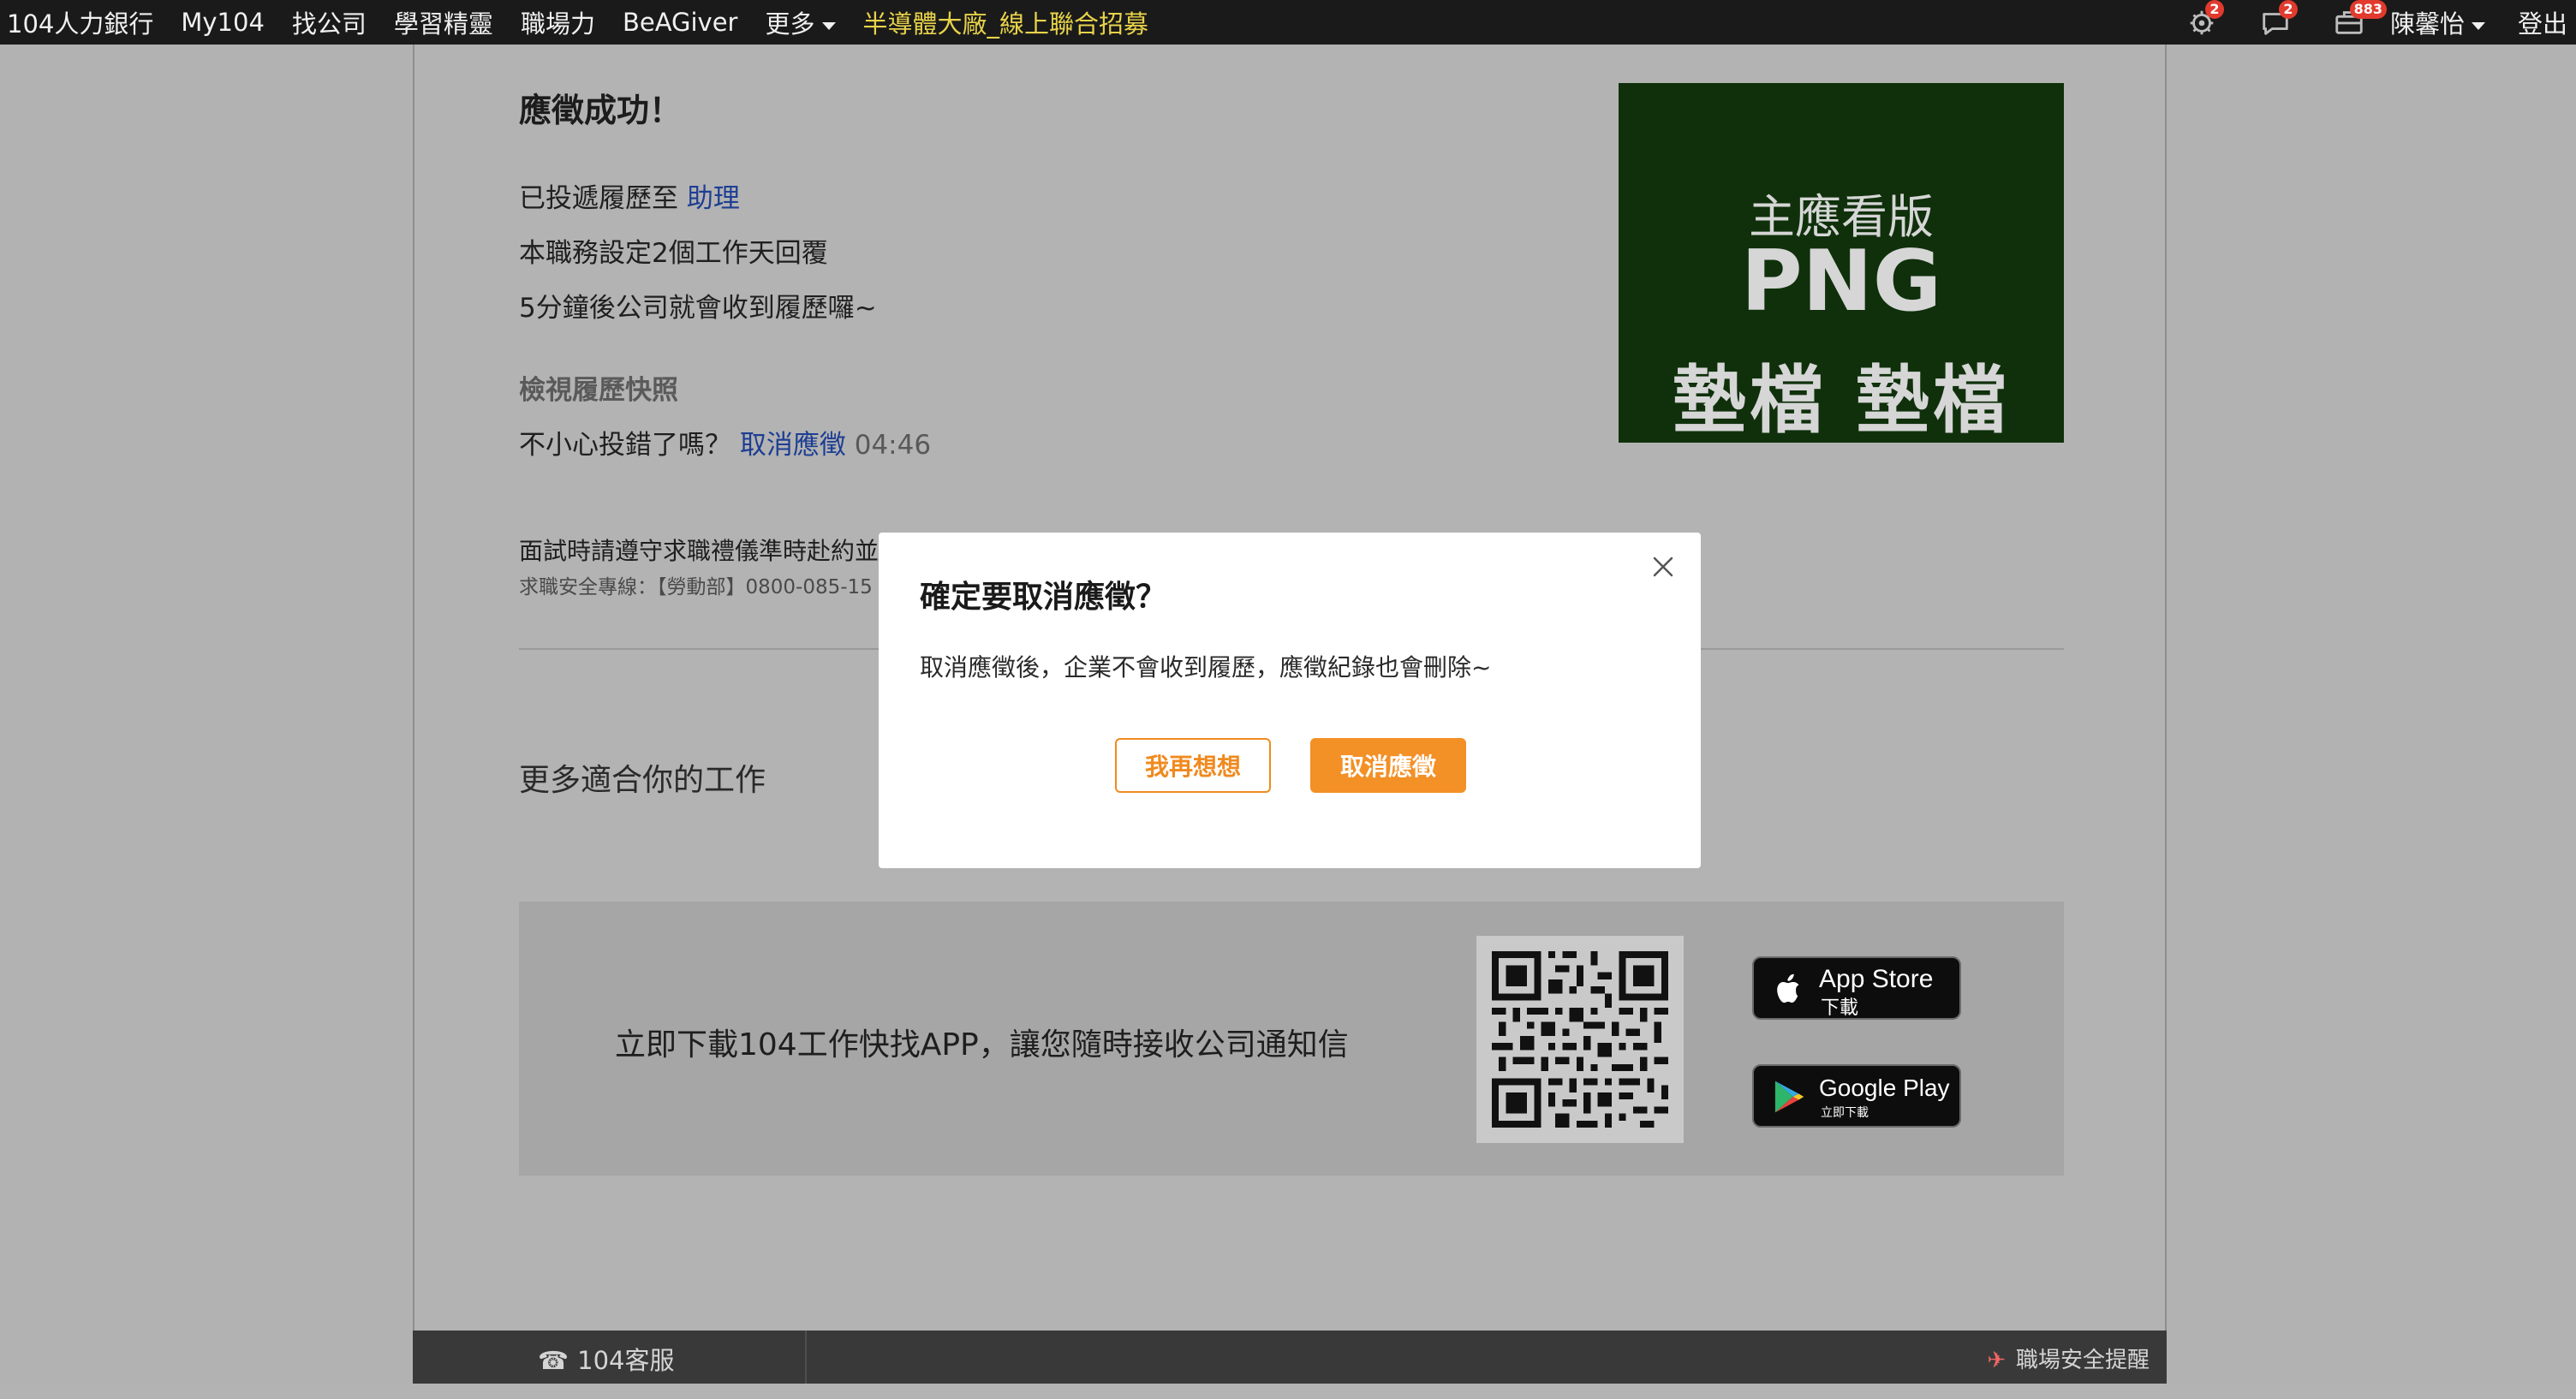 This screenshot has height=1399, width=2576. I want to click on nav-right-group: 2 2 883 陳馨怡 登出, so click(2365, 22).